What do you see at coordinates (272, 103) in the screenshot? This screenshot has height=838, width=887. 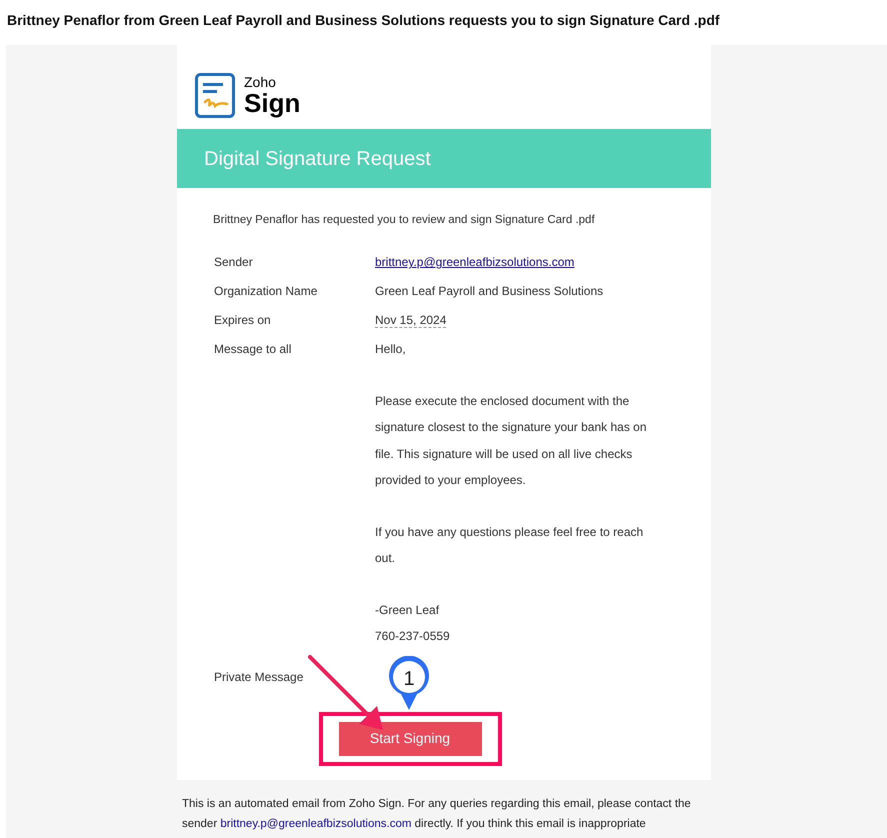 I see `logo-text: Sign` at bounding box center [272, 103].